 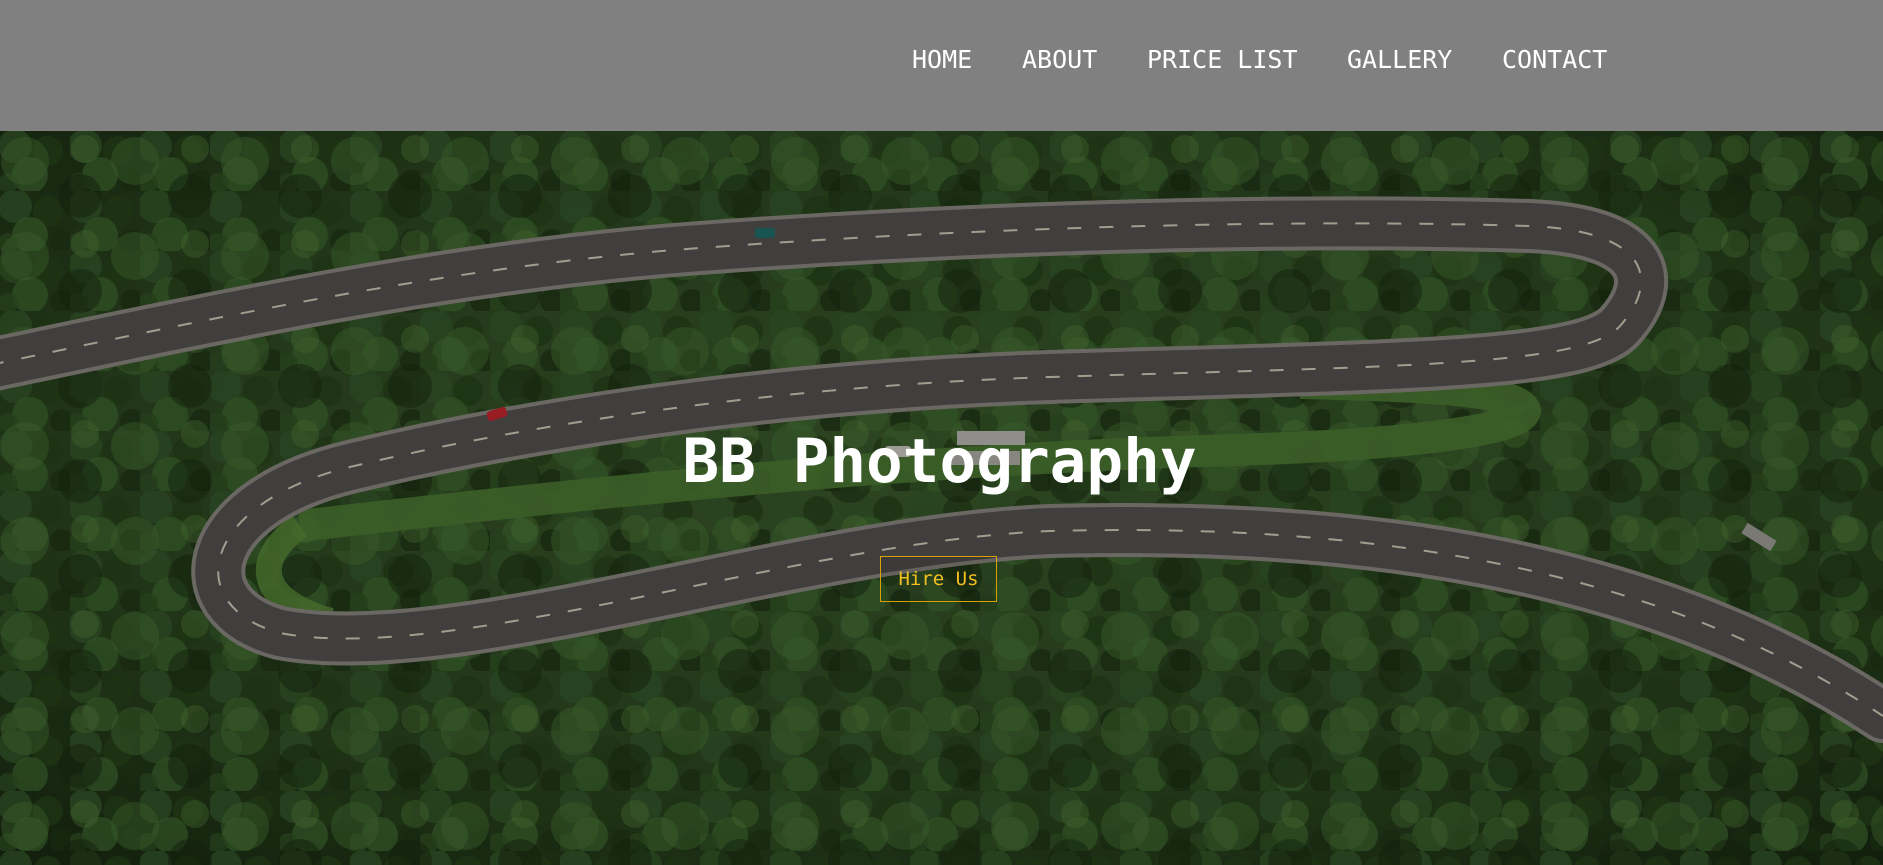 What do you see at coordinates (1554, 60) in the screenshot?
I see `nav-contact-link: CONTACT` at bounding box center [1554, 60].